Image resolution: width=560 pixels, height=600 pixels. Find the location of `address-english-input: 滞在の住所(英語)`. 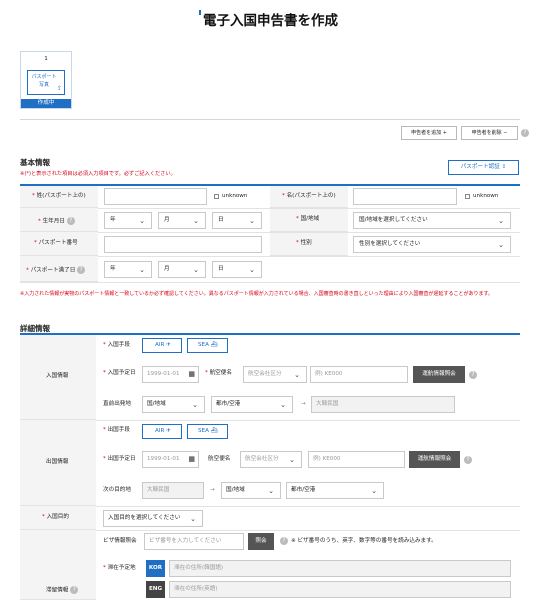

address-english-input: 滞在の住所(英語) is located at coordinates (340, 589).